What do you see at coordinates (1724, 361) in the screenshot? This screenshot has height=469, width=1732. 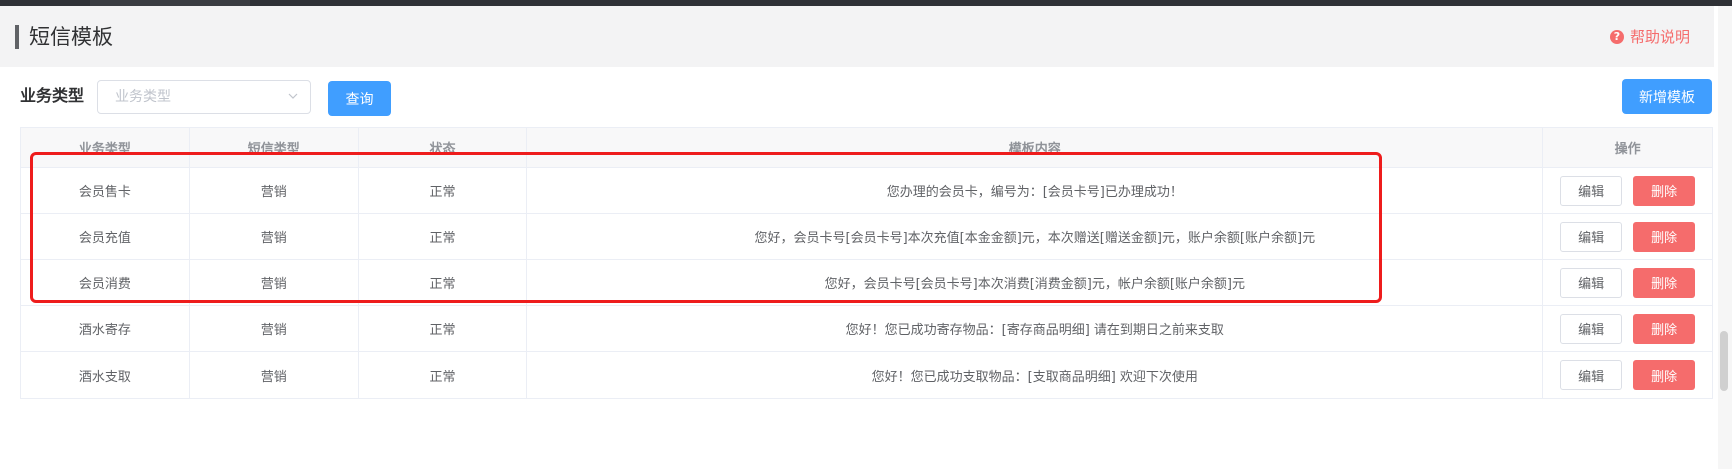 I see `scrollbar-thumb` at bounding box center [1724, 361].